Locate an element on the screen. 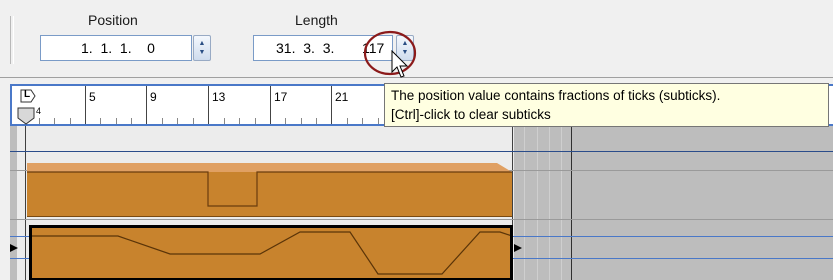 The height and width of the screenshot is (280, 833). event-end-handle-icon is located at coordinates (518, 248).